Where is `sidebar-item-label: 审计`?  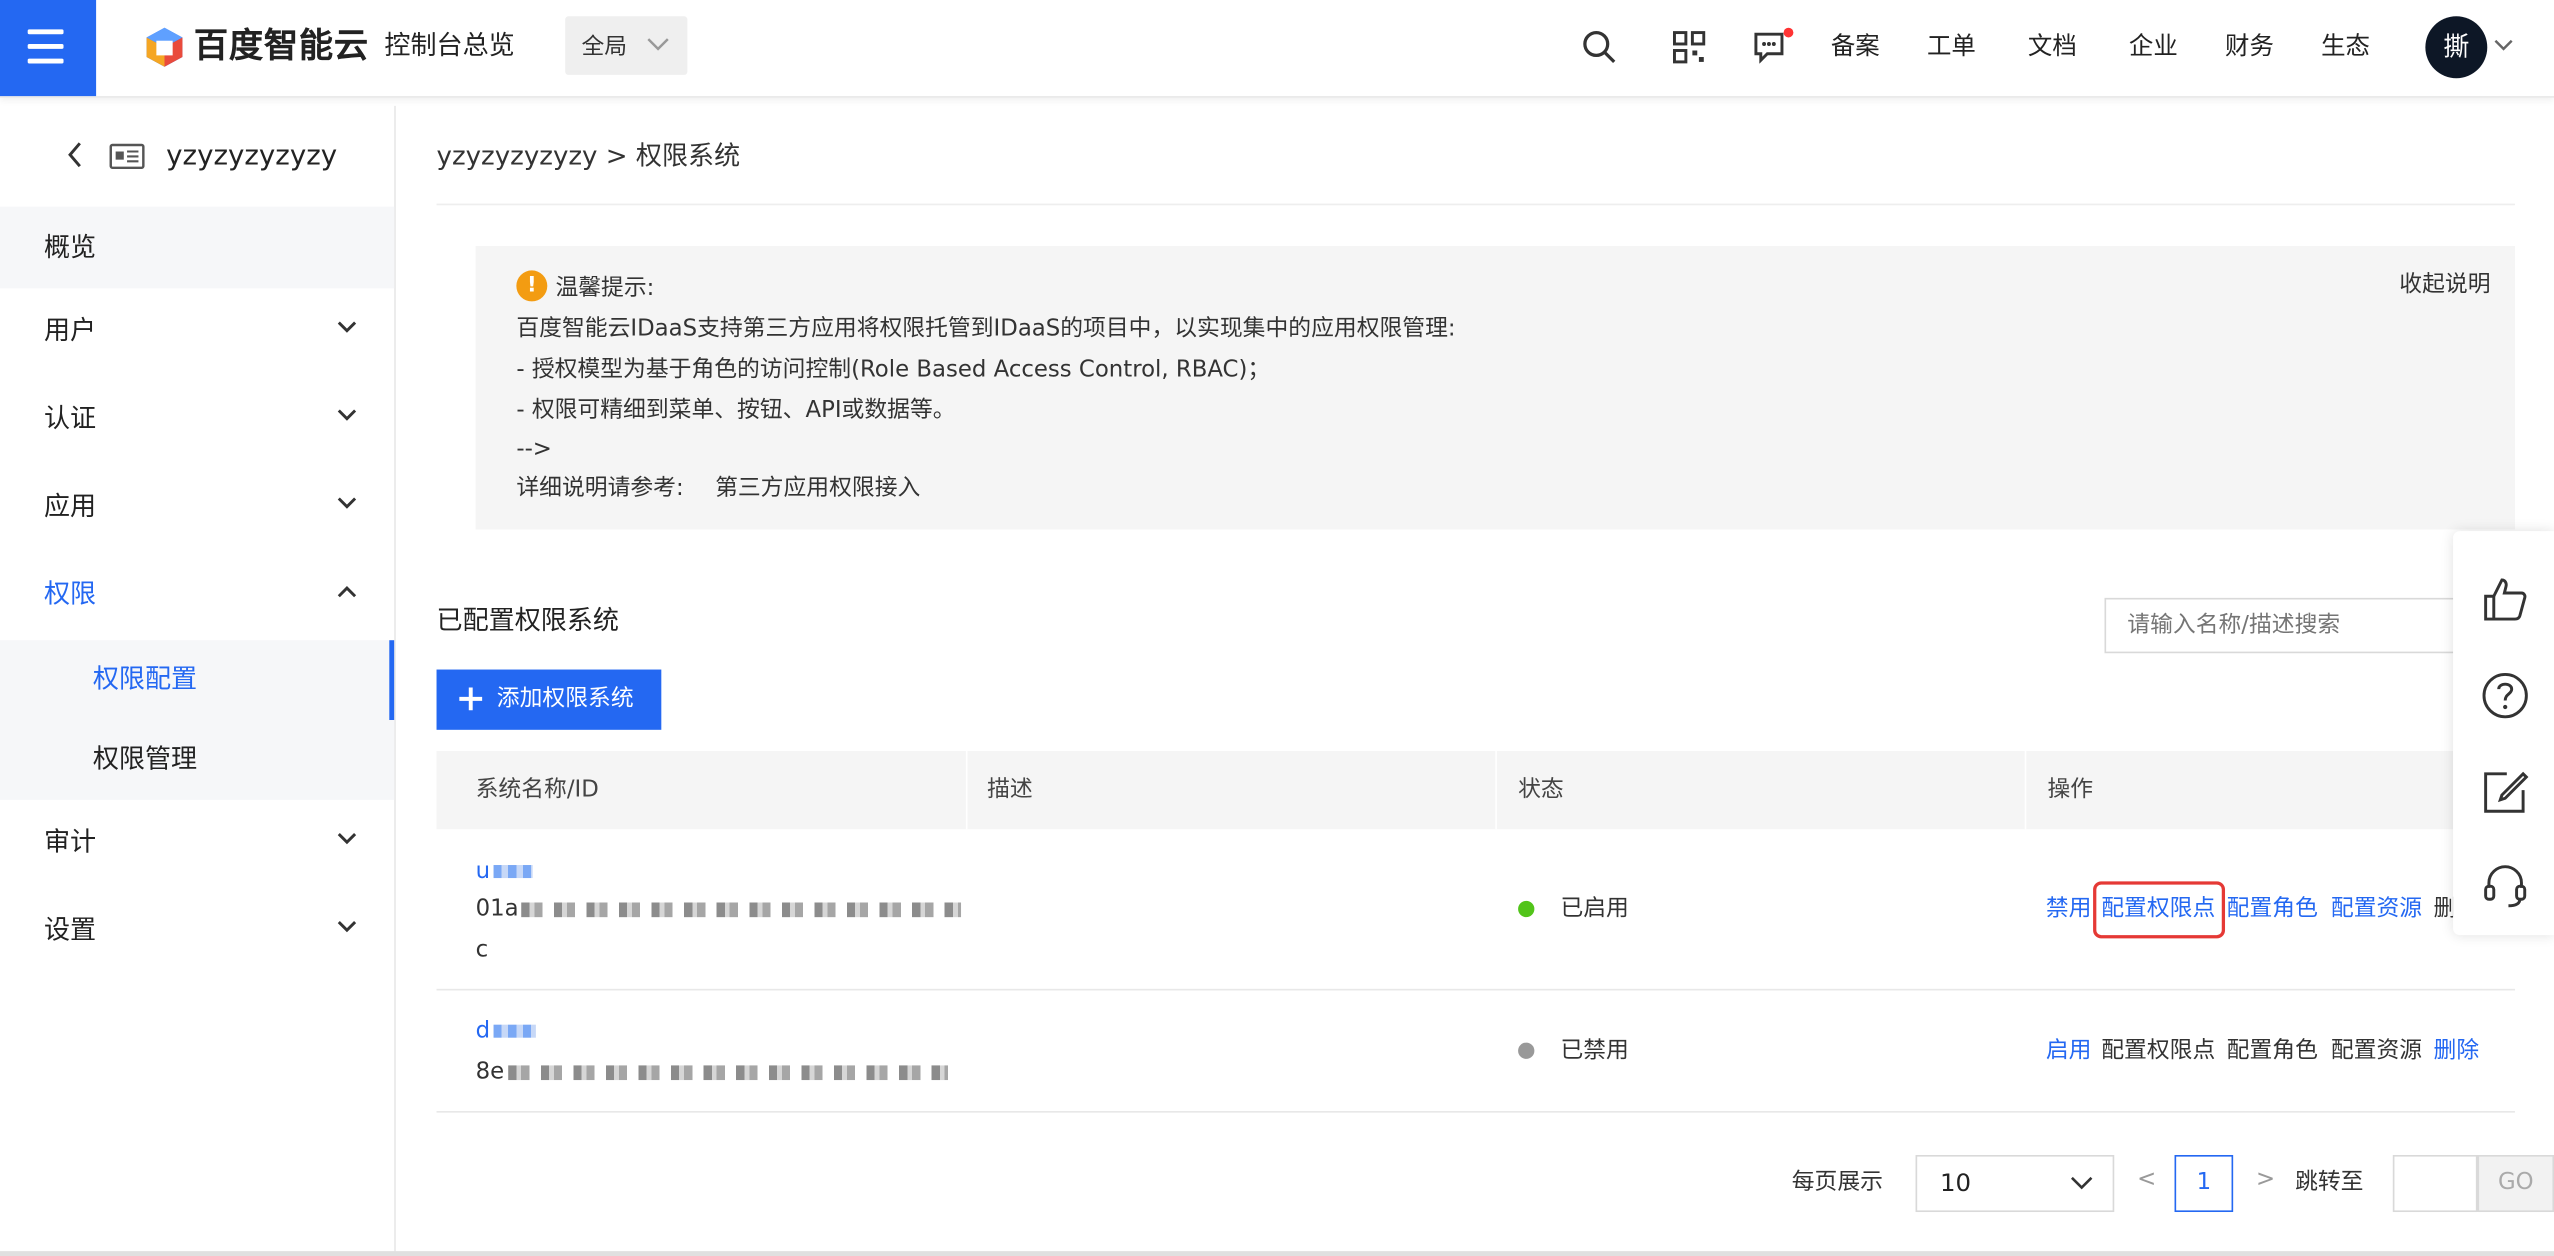 sidebar-item-label: 审计 is located at coordinates (70, 841).